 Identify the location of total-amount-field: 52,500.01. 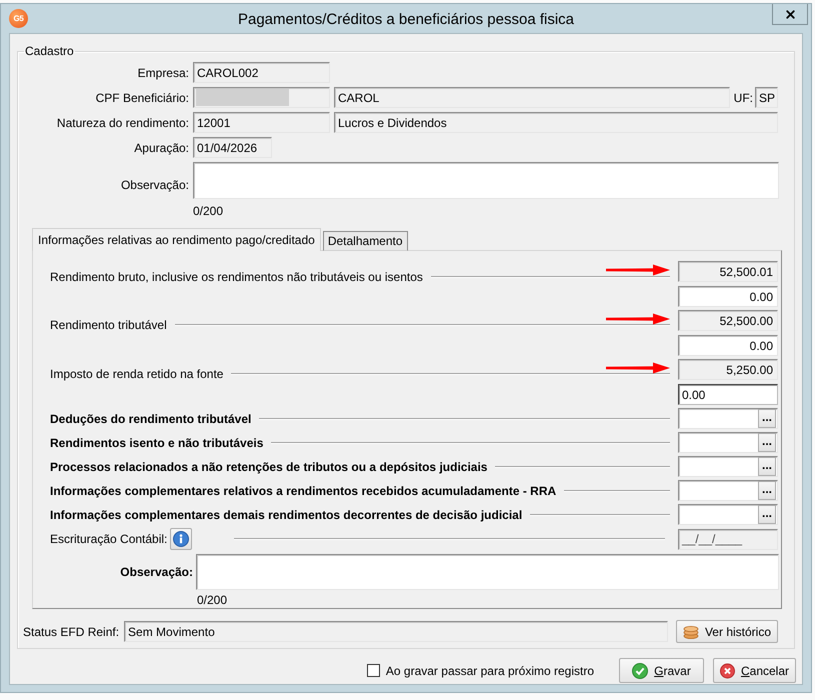
(728, 271).